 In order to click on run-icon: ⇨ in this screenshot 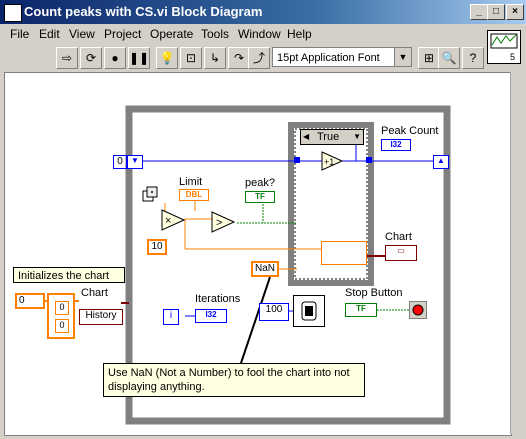, I will do `click(67, 58)`.